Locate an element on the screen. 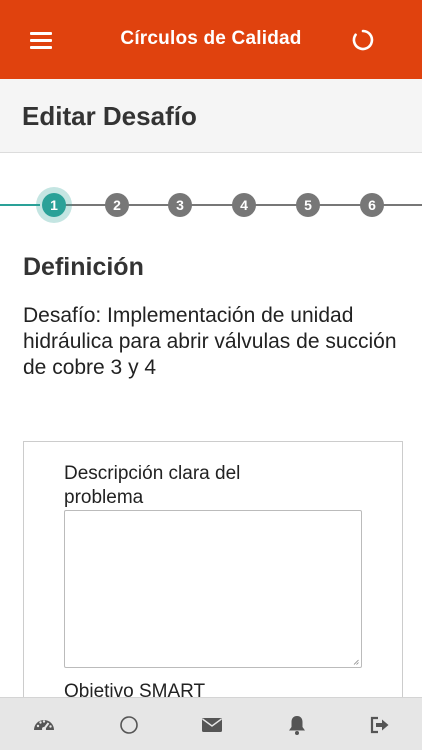  section-title: Definición is located at coordinates (83, 267).